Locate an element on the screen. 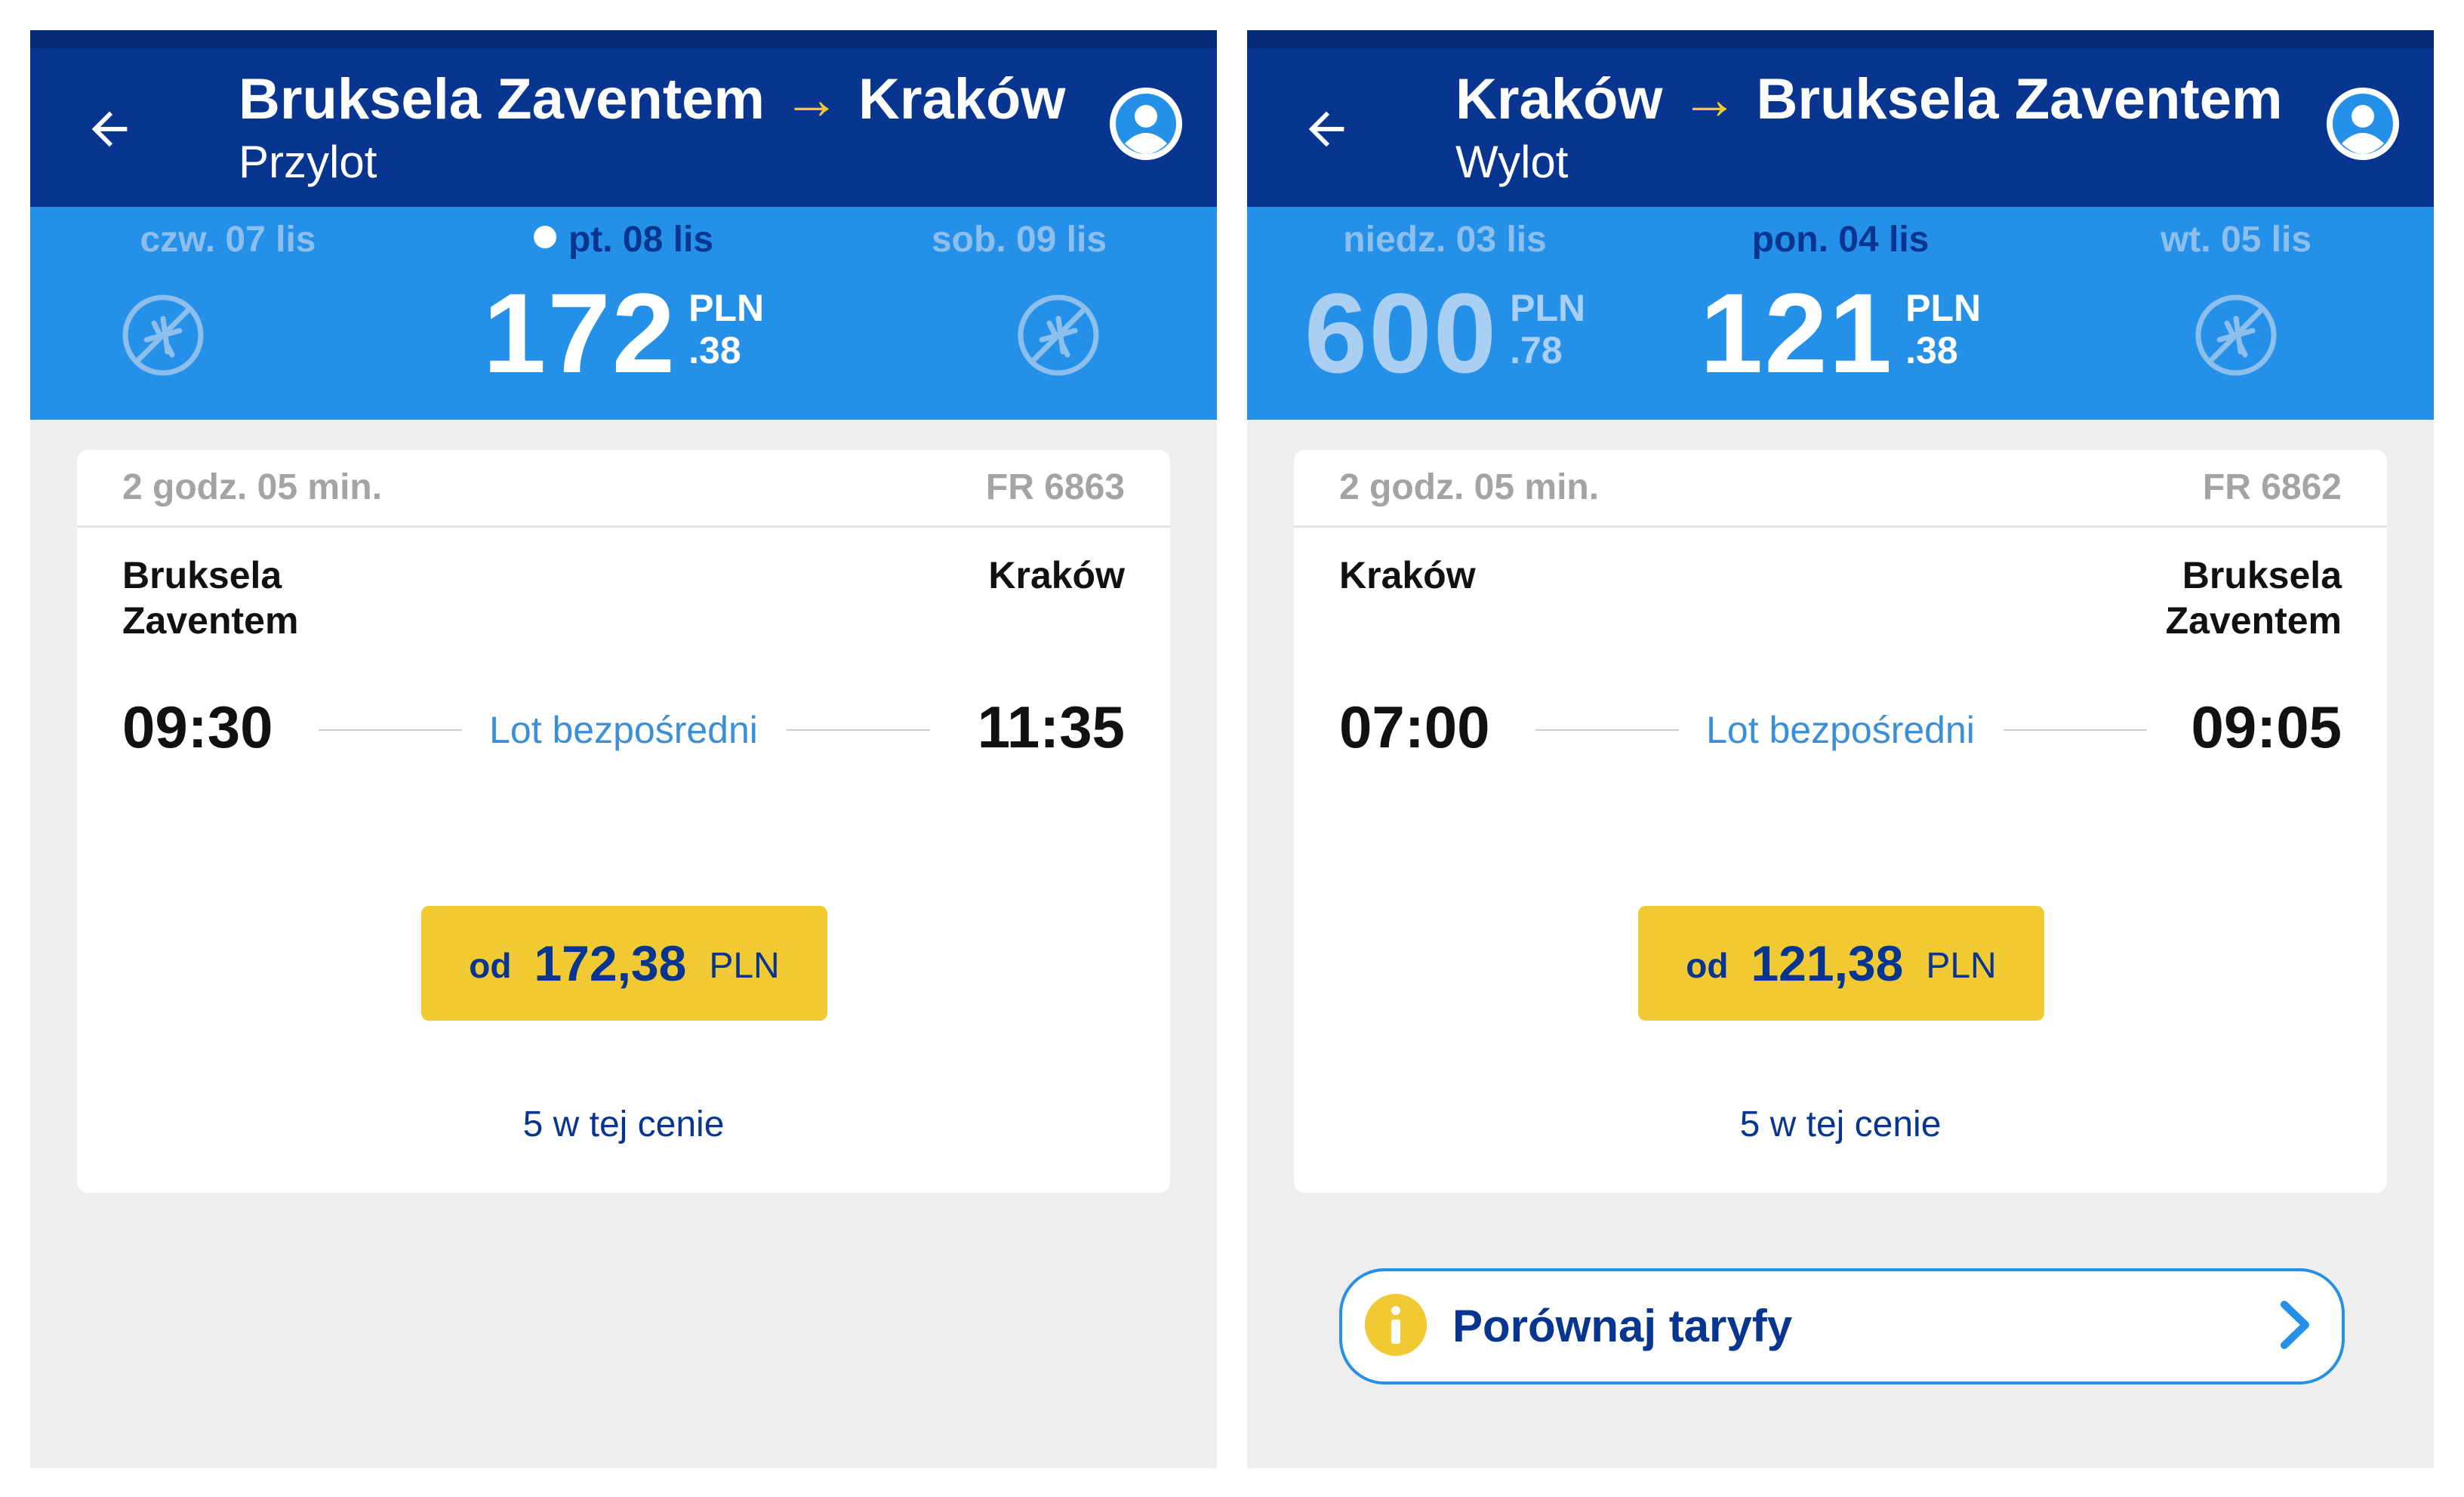  header-bar: Bruksela Zaventem → Kraków Przylot is located at coordinates (623, 119).